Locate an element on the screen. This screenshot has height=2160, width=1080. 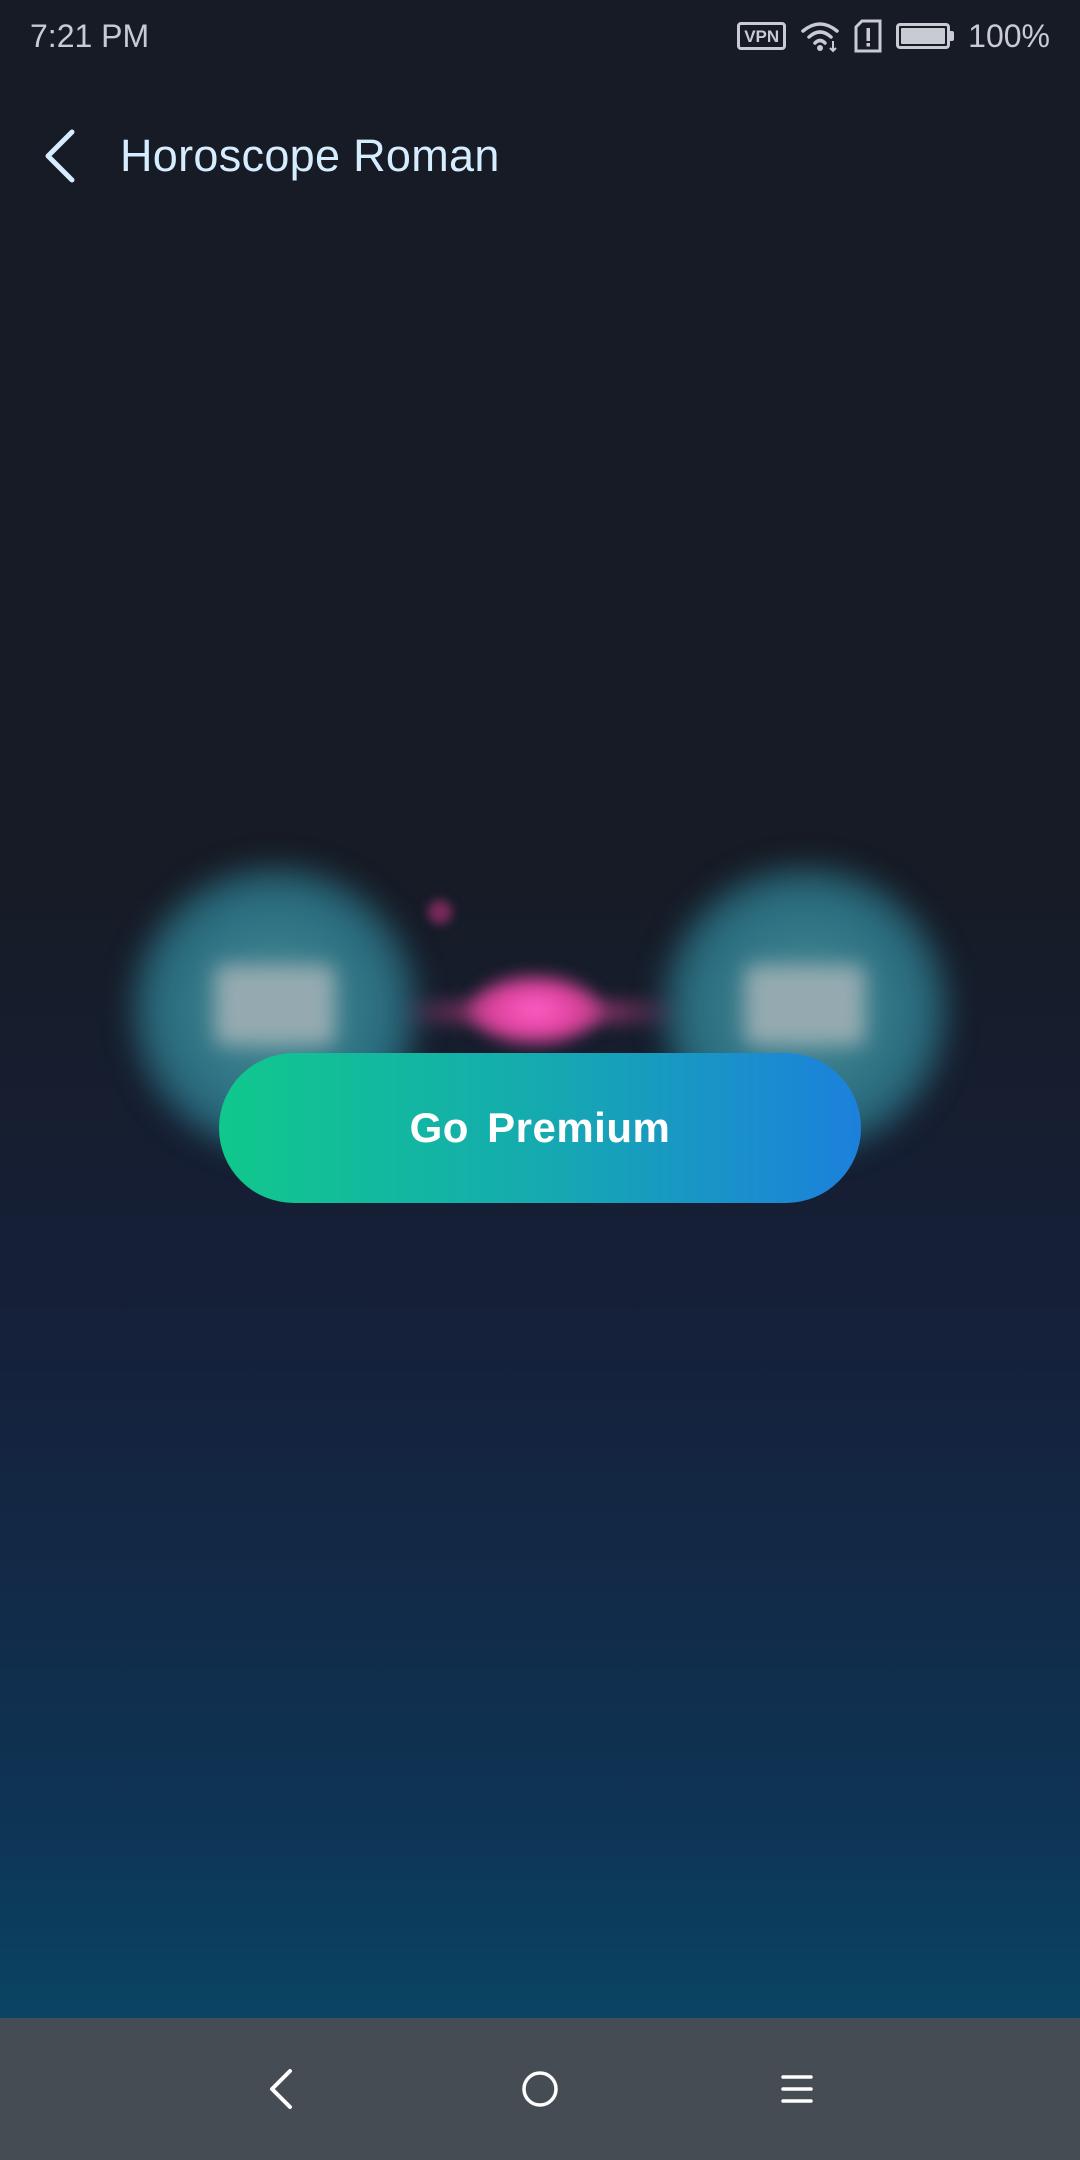
vpn-icon: VPN is located at coordinates (762, 36).